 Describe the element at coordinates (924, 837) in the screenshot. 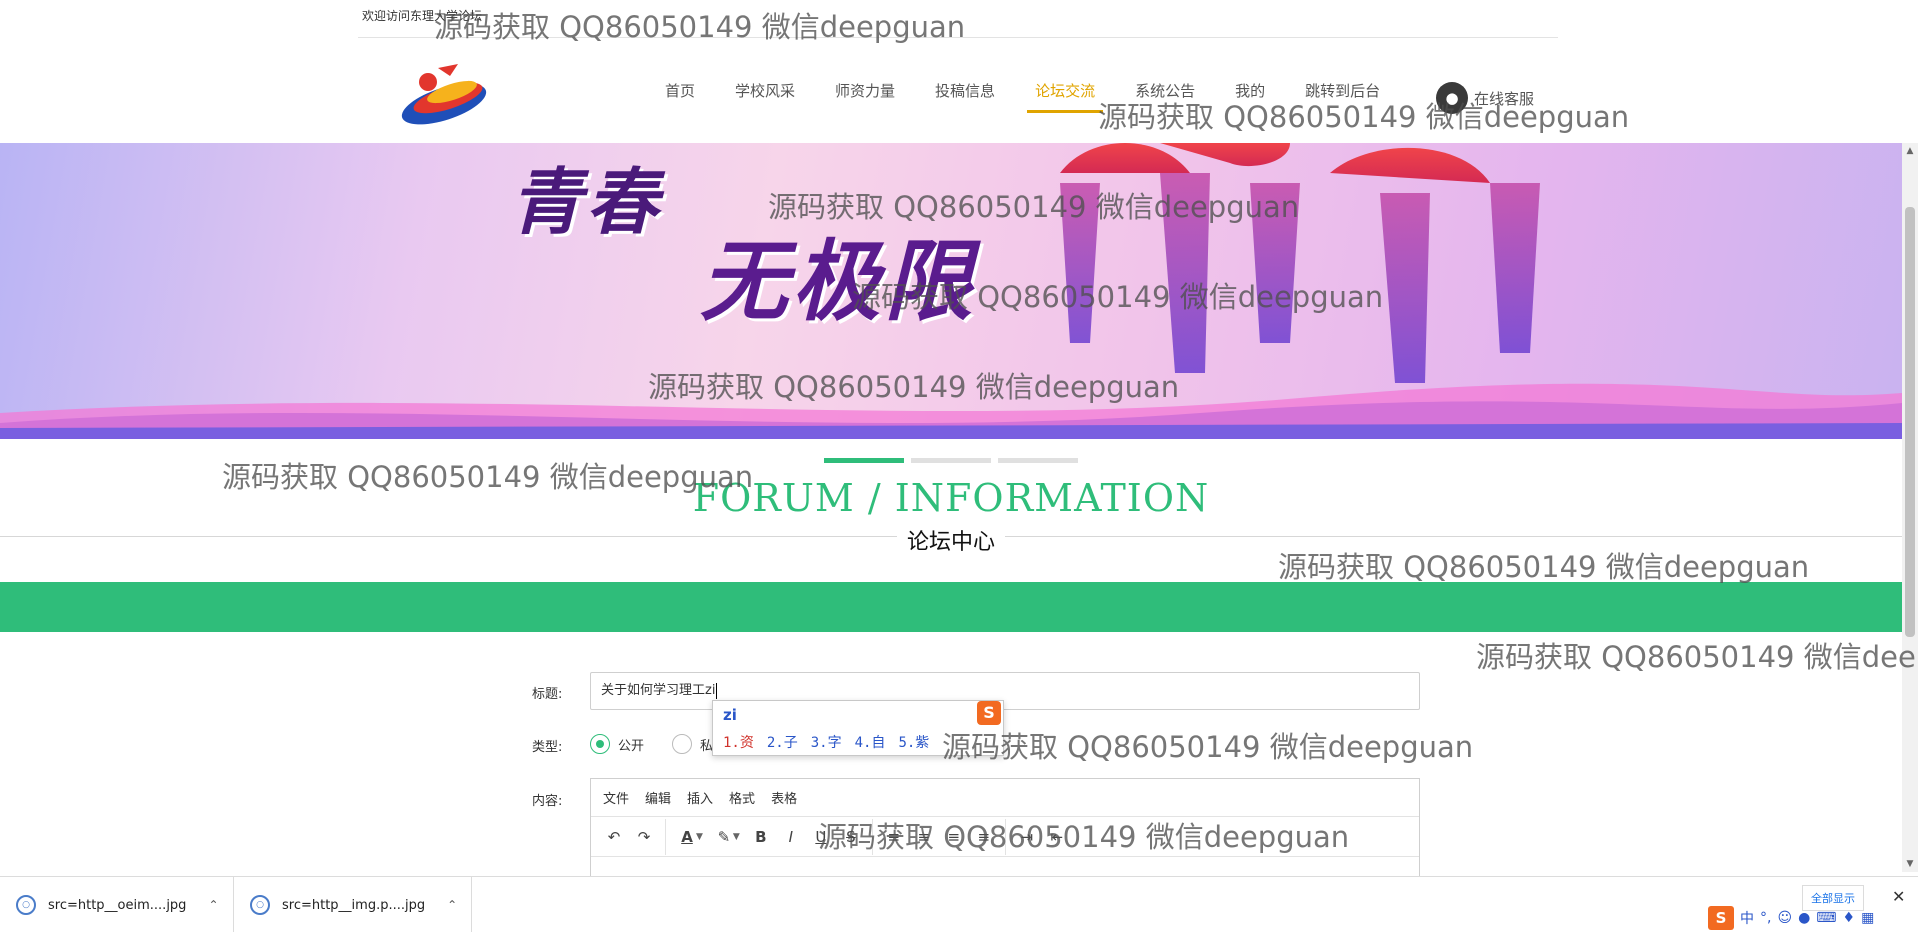

I see `align-center-icon: ≡` at that location.